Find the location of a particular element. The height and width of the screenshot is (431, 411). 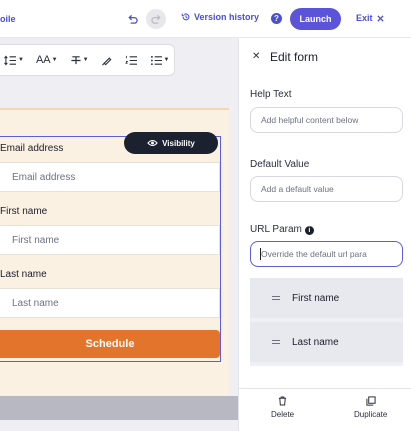

undo-icon is located at coordinates (132, 19).